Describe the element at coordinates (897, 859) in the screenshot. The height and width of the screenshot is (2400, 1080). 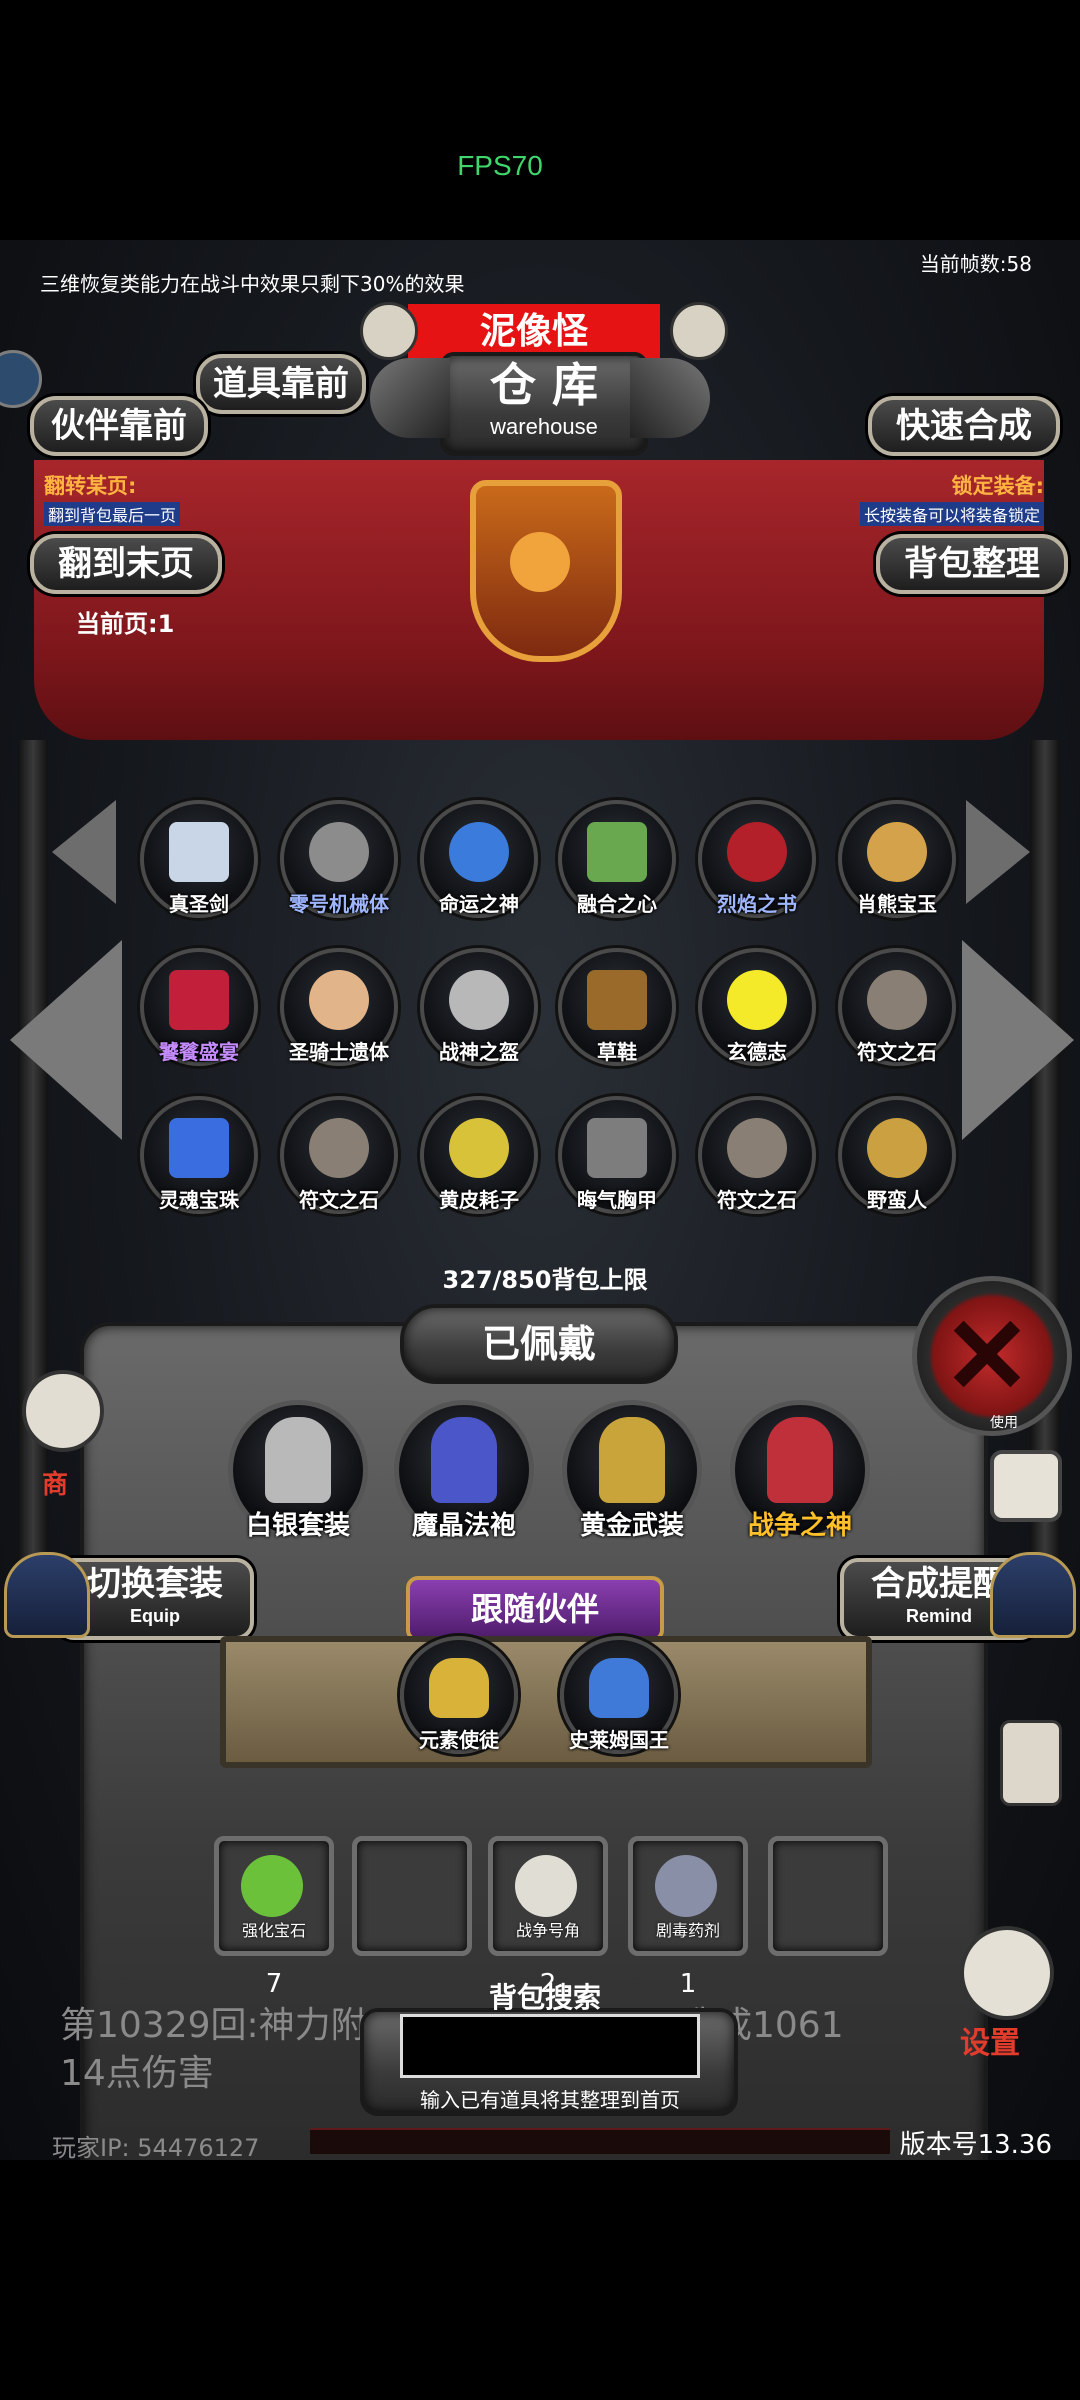
I see `inventory-slot: 肖熊宝玉` at that location.